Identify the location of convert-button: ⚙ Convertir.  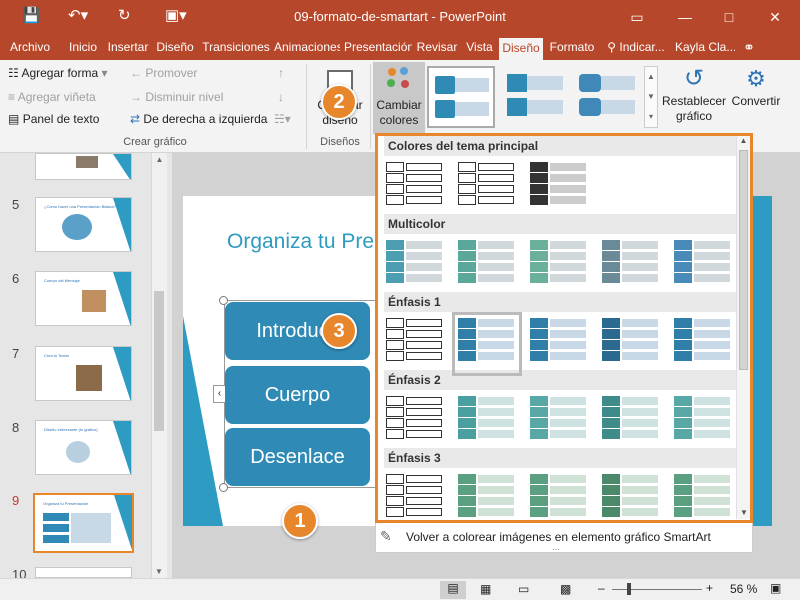
(756, 99).